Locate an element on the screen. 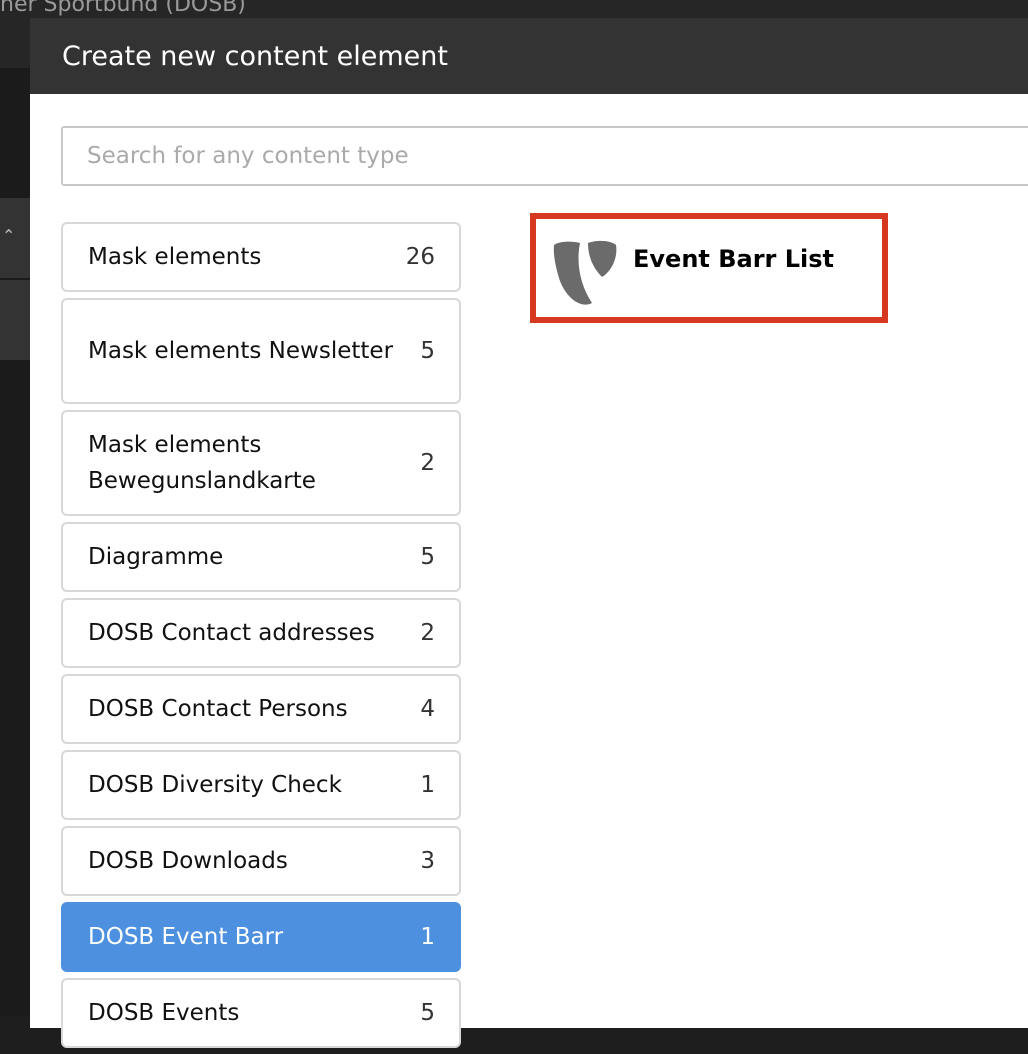  category-count: 4 is located at coordinates (427, 709).